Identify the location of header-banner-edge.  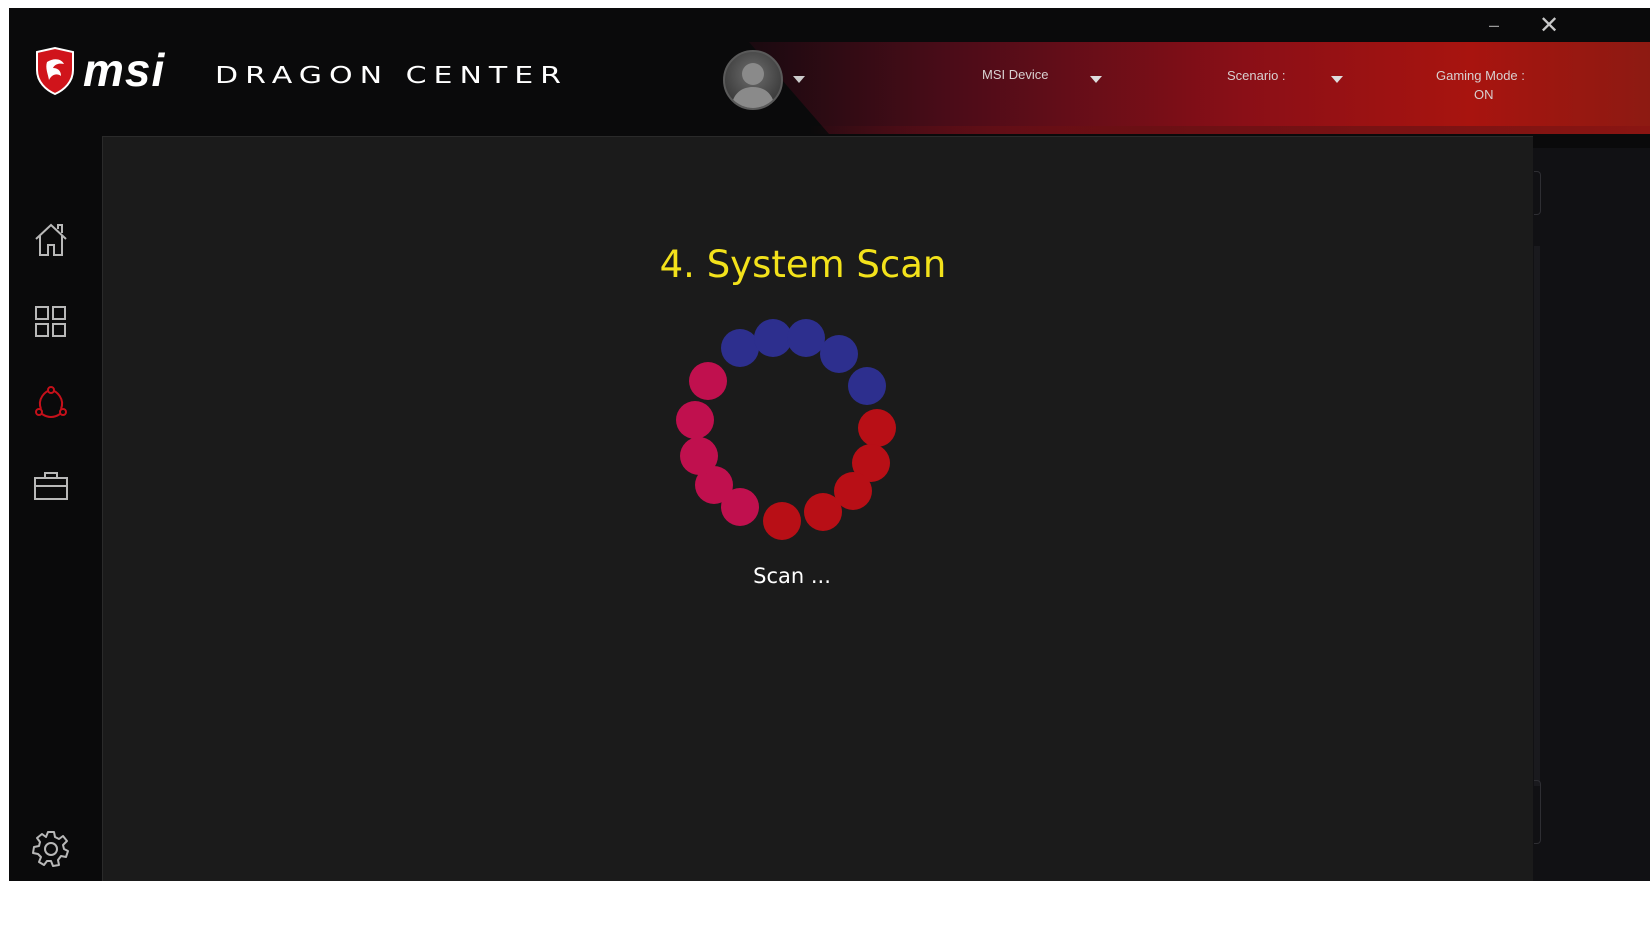
(1229, 130).